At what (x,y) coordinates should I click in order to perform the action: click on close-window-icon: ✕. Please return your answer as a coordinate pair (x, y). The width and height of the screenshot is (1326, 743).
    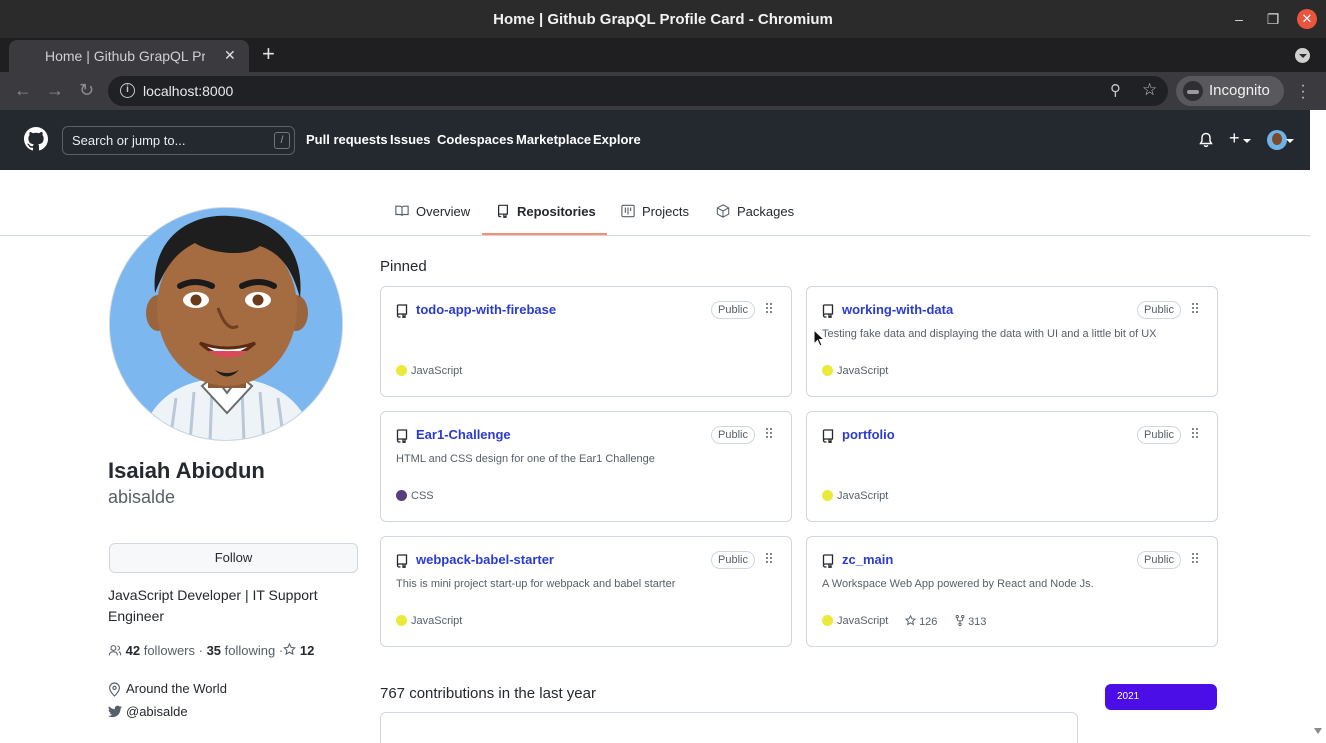
    Looking at the image, I should click on (1307, 19).